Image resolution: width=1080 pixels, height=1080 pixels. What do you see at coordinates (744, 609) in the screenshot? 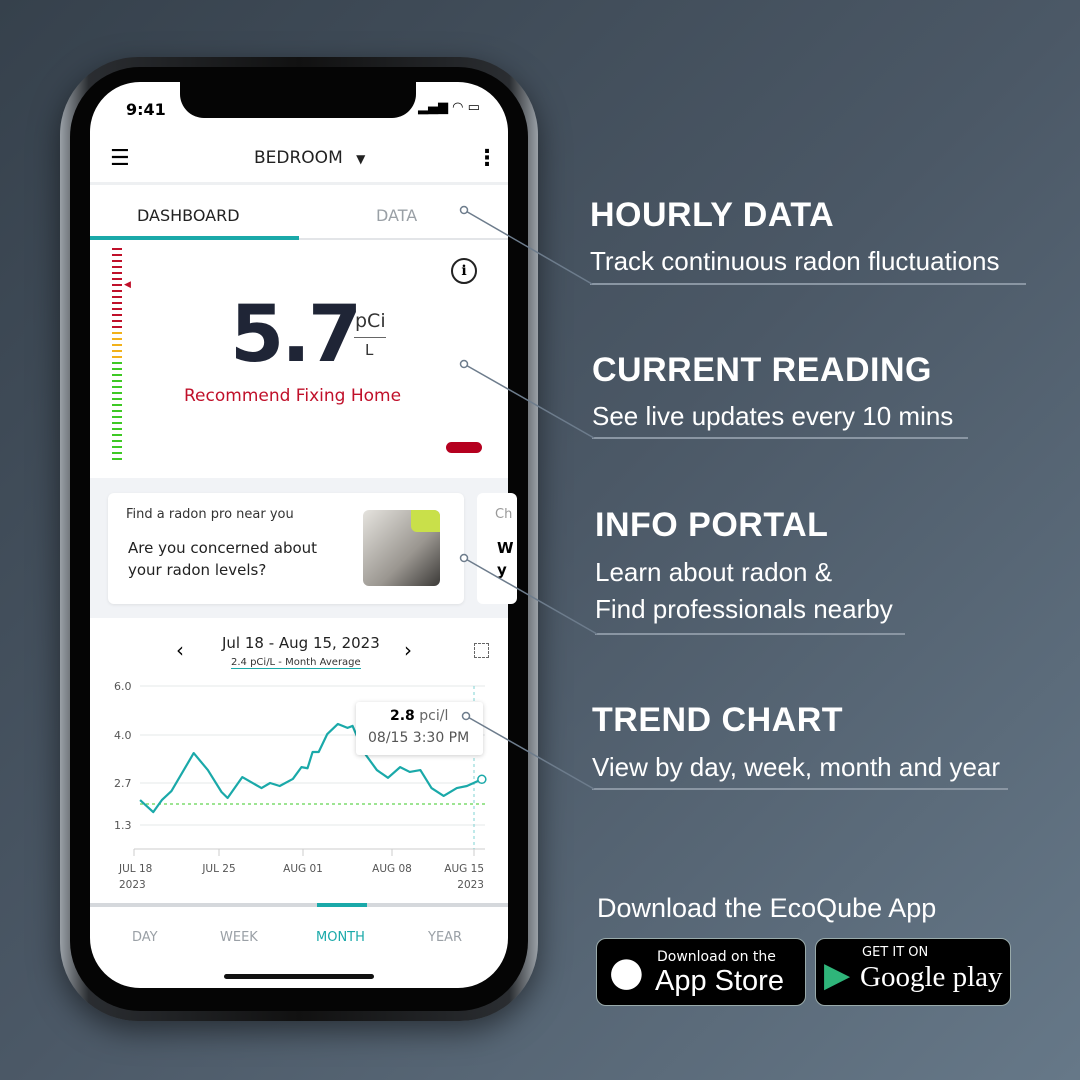
I see `annotation-text: Find professionals nearby` at bounding box center [744, 609].